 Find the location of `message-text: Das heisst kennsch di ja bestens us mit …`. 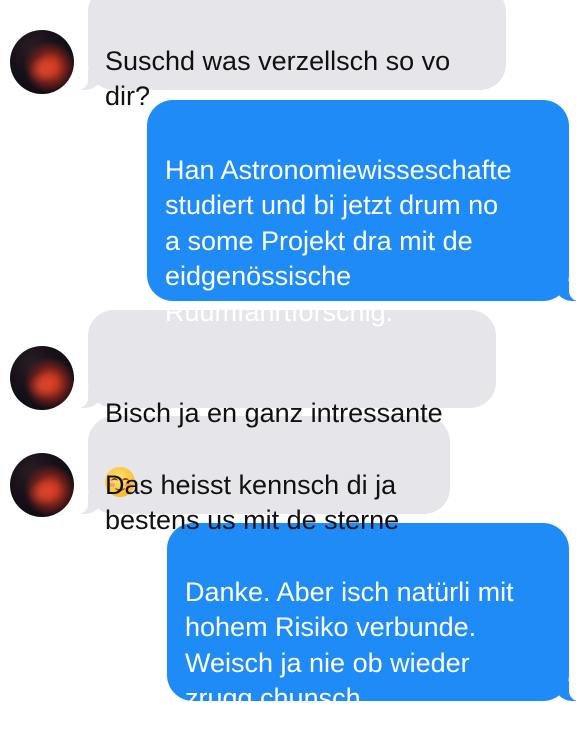

message-text: Das heisst kennsch di ja bestens us mit … is located at coordinates (252, 502).